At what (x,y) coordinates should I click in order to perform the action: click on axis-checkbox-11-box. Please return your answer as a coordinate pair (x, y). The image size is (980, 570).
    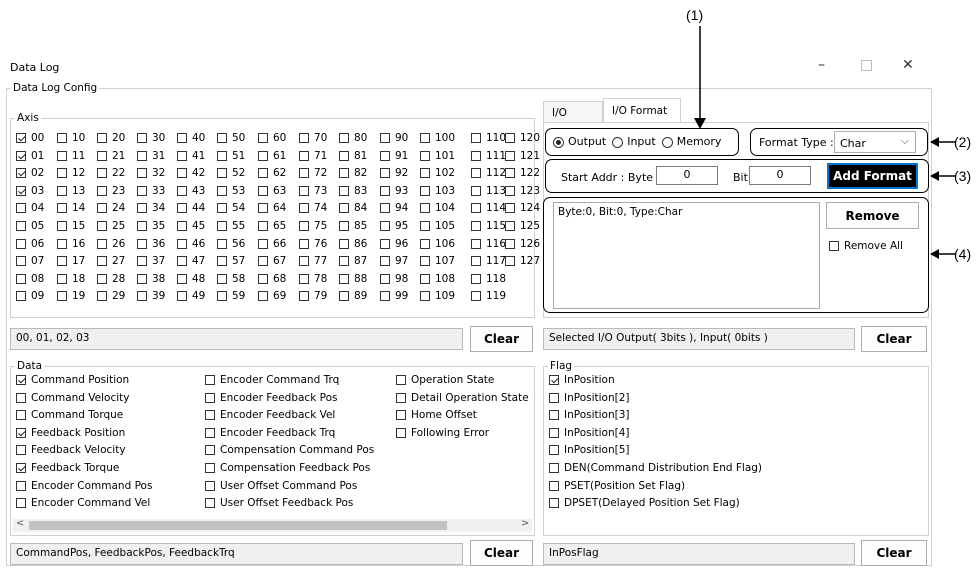
    Looking at the image, I should click on (62, 155).